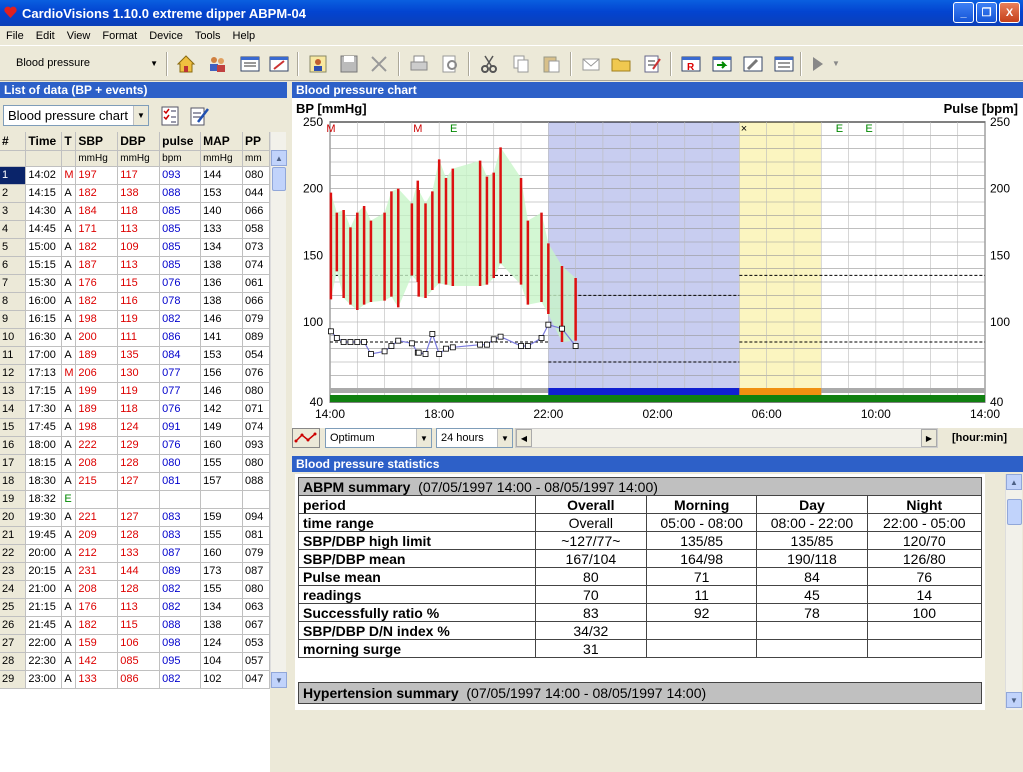  Describe the element at coordinates (244, 36) in the screenshot. I see `menu-help: Help` at that location.